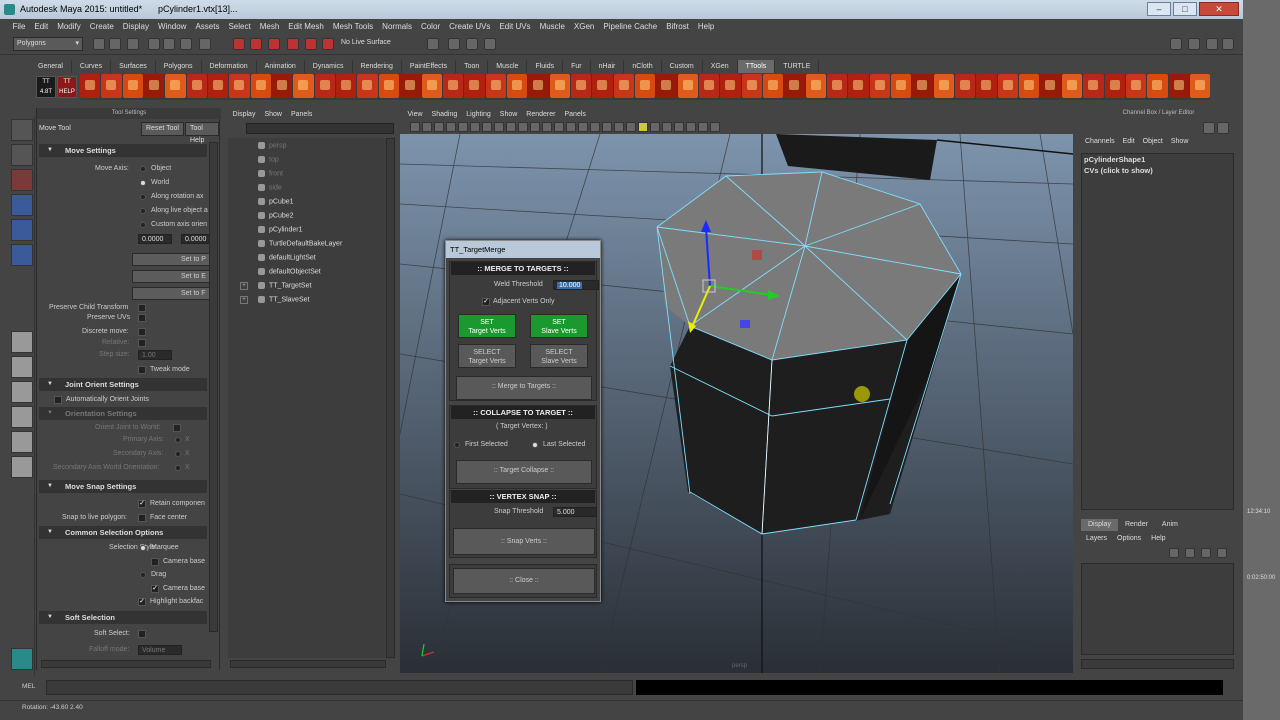 The height and width of the screenshot is (720, 1280). What do you see at coordinates (1206, 553) in the screenshot?
I see `layer-move-up-icon` at bounding box center [1206, 553].